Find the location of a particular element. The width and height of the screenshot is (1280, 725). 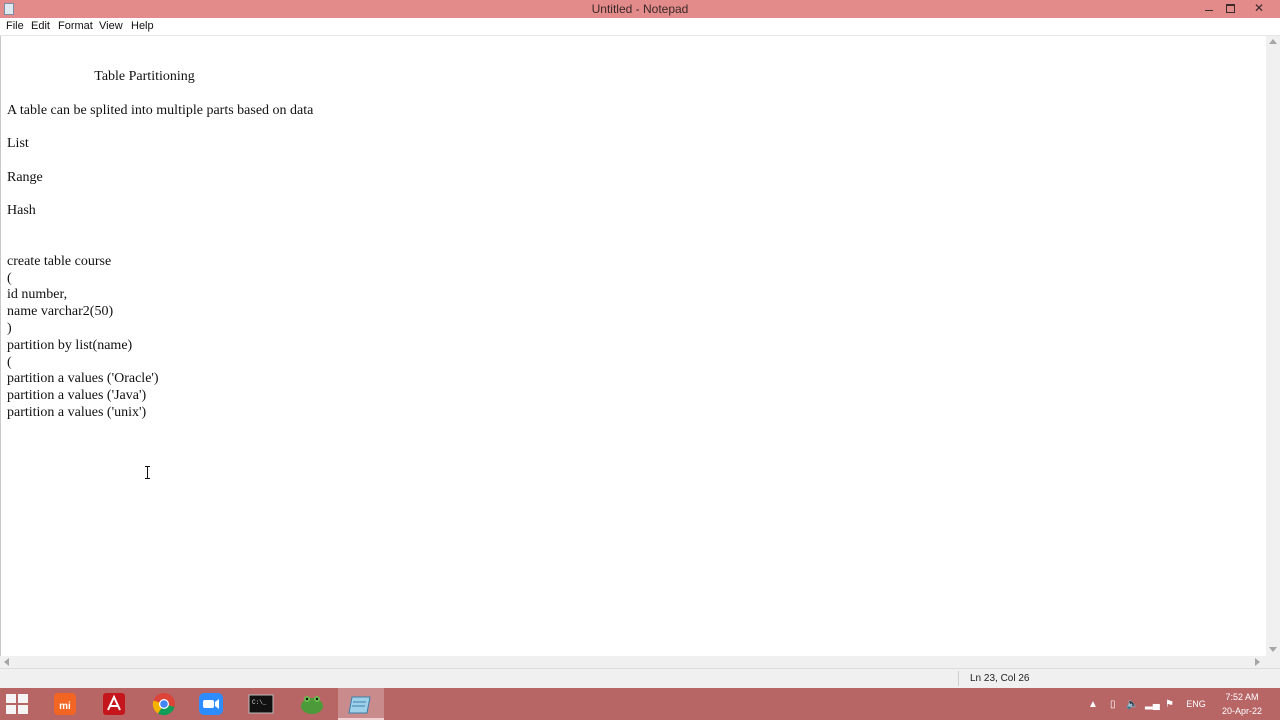

network-icon: ▂▄ is located at coordinates (1152, 704).